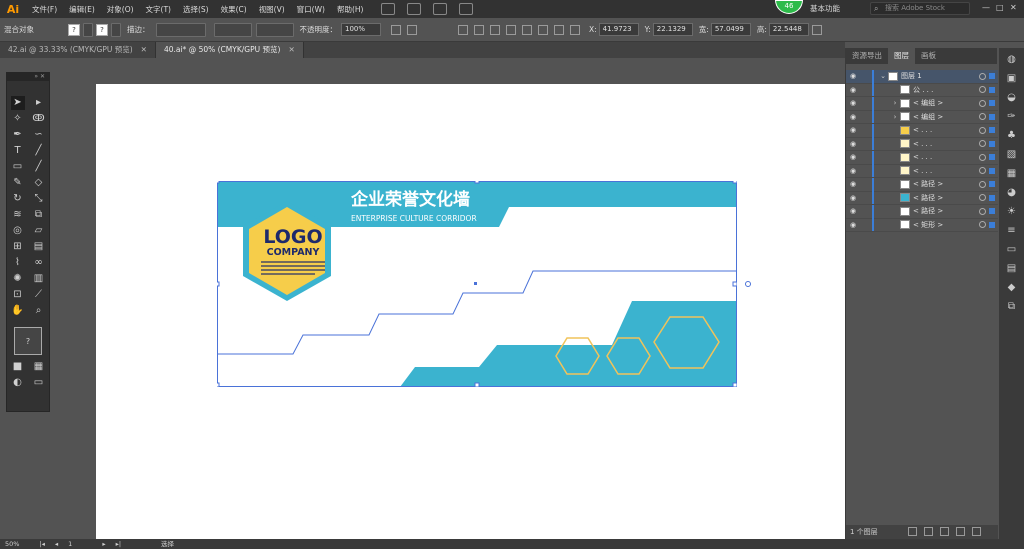 This screenshot has height=549, width=1024. Describe the element at coordinates (912, 531) in the screenshot. I see `locate-object-icon` at that location.